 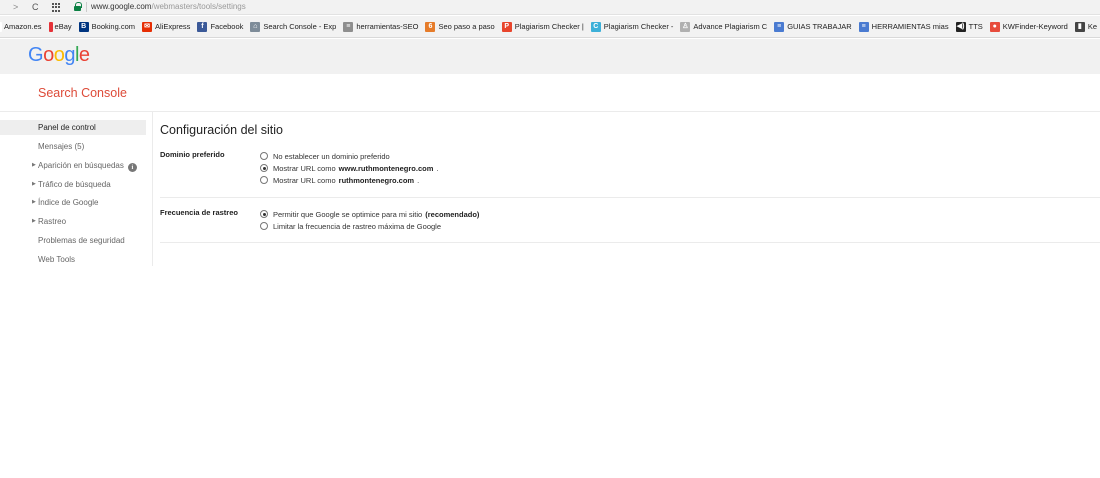 I want to click on sidebar-item-label: Aparición en búsquedas, so click(x=81, y=165).